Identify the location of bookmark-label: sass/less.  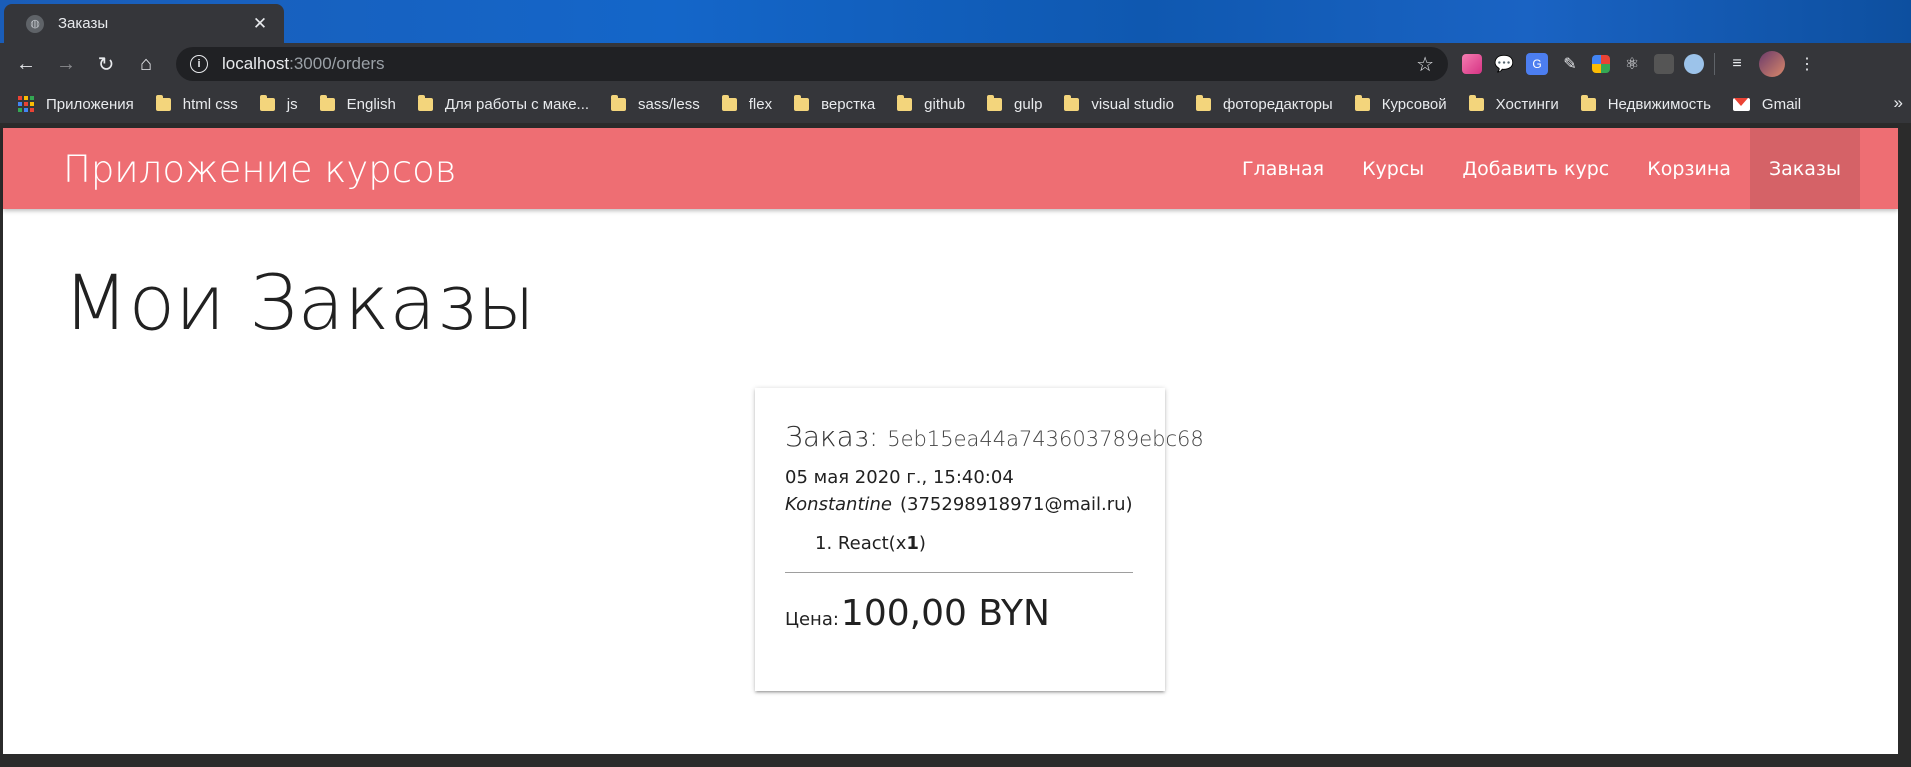
(669, 104).